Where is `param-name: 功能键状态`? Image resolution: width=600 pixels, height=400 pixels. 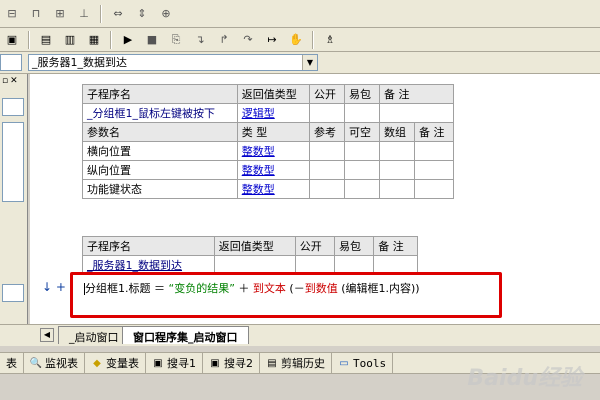 param-name: 功能键状态 is located at coordinates (160, 189).